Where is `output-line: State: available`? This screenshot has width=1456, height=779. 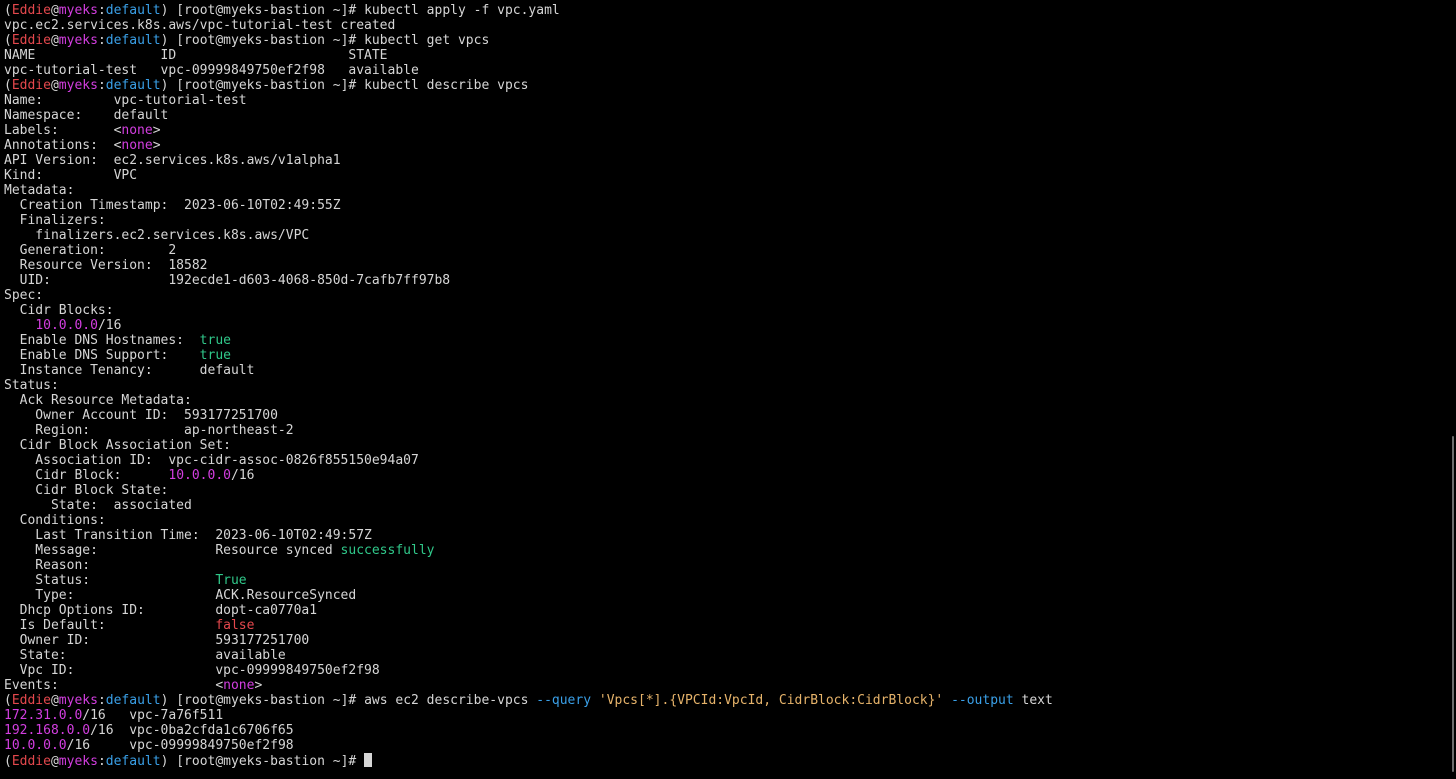
output-line: State: available is located at coordinates (145, 655).